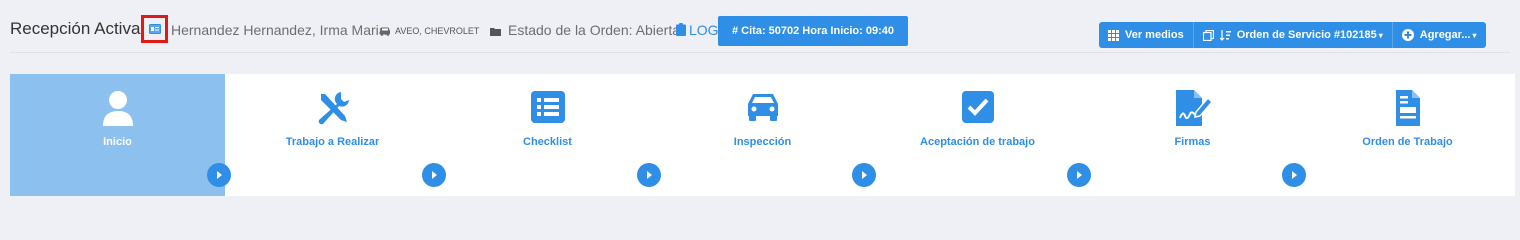  What do you see at coordinates (760, 52) in the screenshot?
I see `header-divider` at bounding box center [760, 52].